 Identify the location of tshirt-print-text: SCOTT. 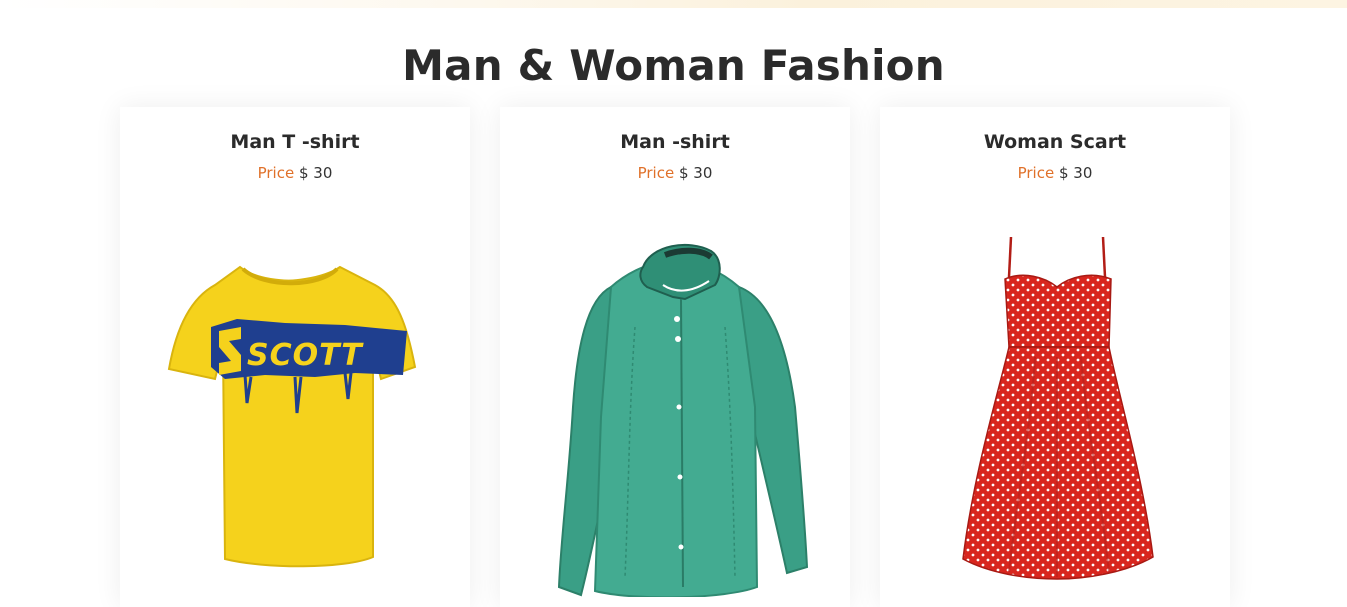
(305, 355).